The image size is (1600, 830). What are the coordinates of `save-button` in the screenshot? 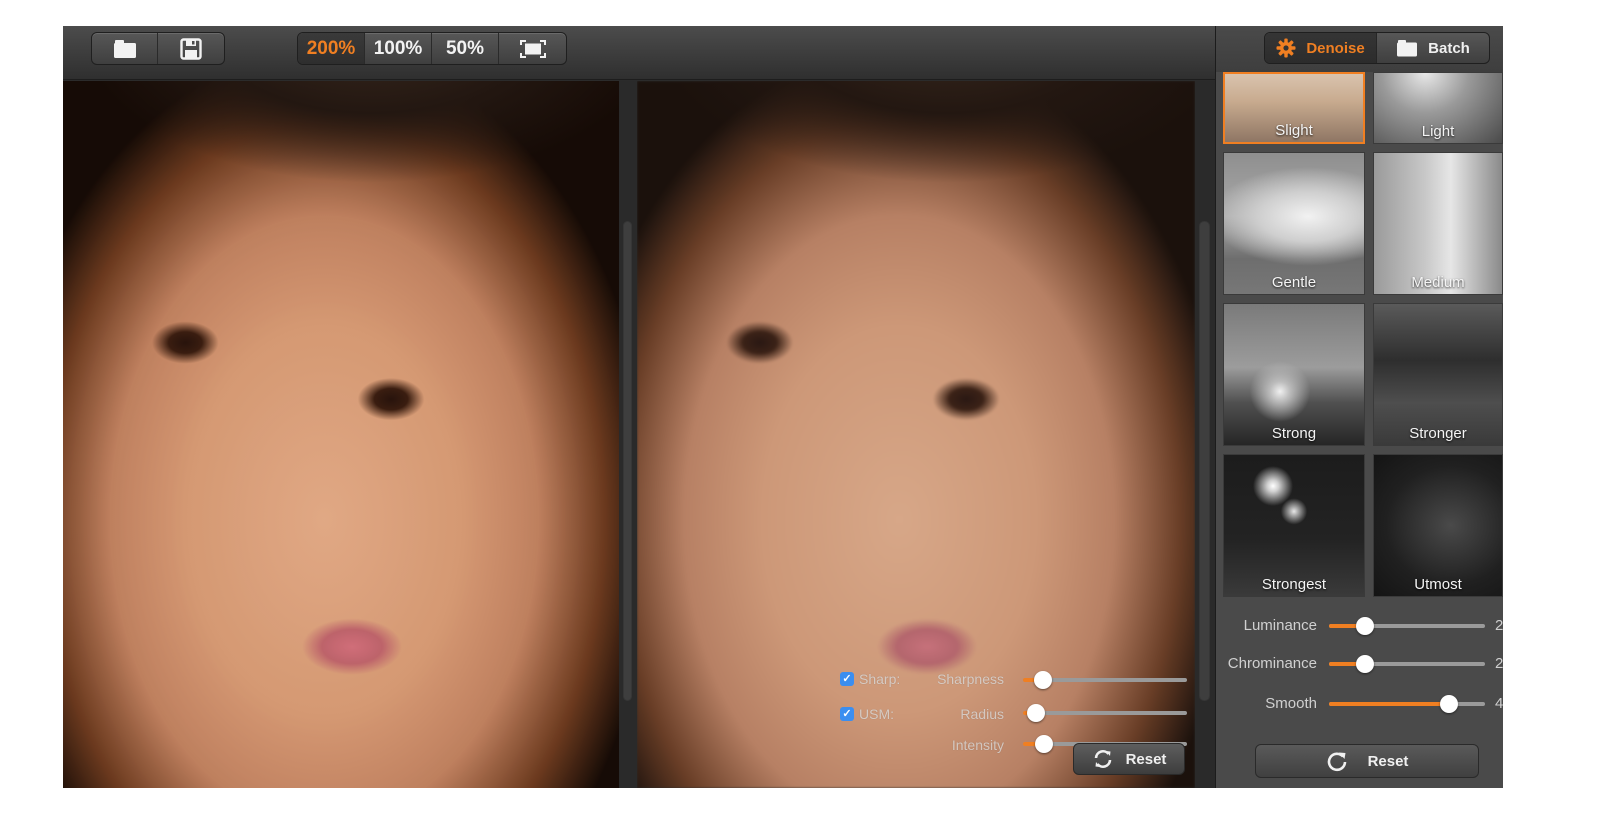 It's located at (191, 48).